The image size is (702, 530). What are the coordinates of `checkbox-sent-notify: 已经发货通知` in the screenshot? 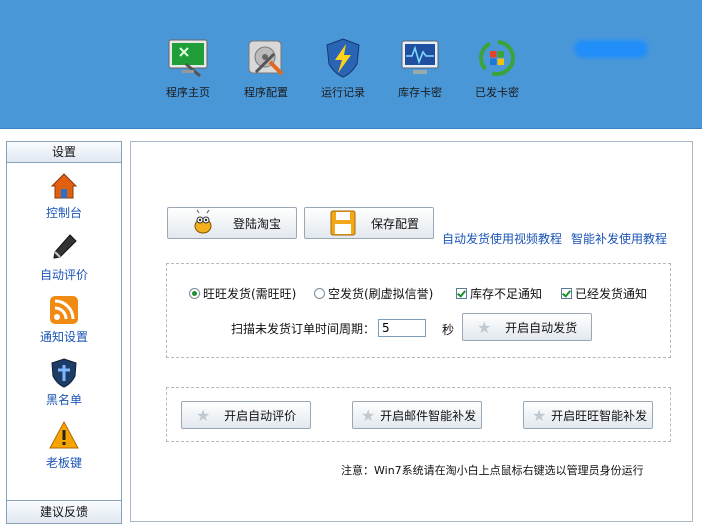 It's located at (604, 293).